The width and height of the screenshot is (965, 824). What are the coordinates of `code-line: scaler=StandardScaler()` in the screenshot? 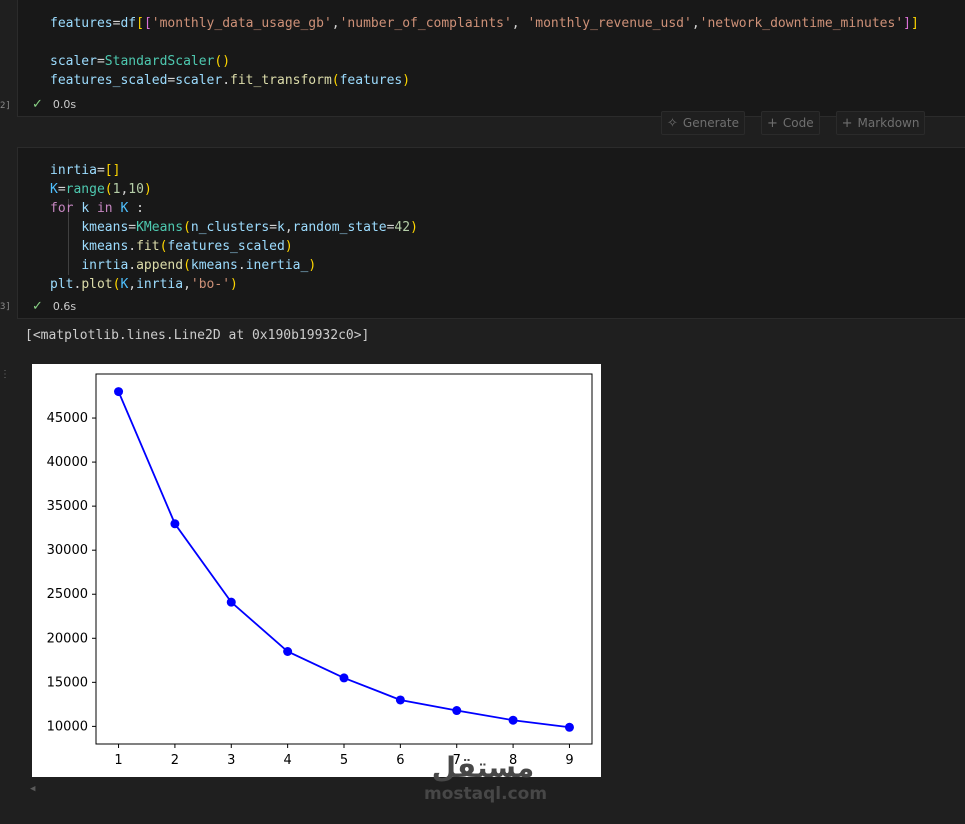 It's located at (140, 61).